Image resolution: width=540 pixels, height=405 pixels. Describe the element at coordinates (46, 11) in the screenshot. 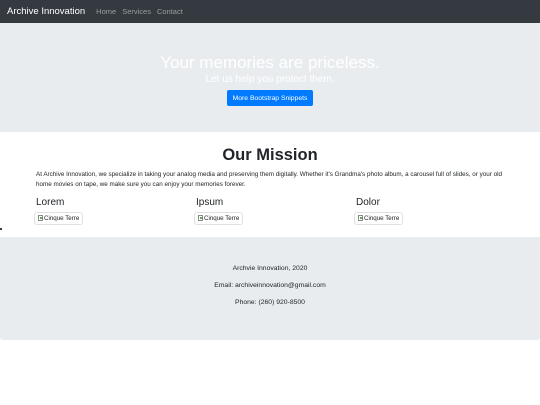

I see `navbar-brand: Archive Innovation` at that location.